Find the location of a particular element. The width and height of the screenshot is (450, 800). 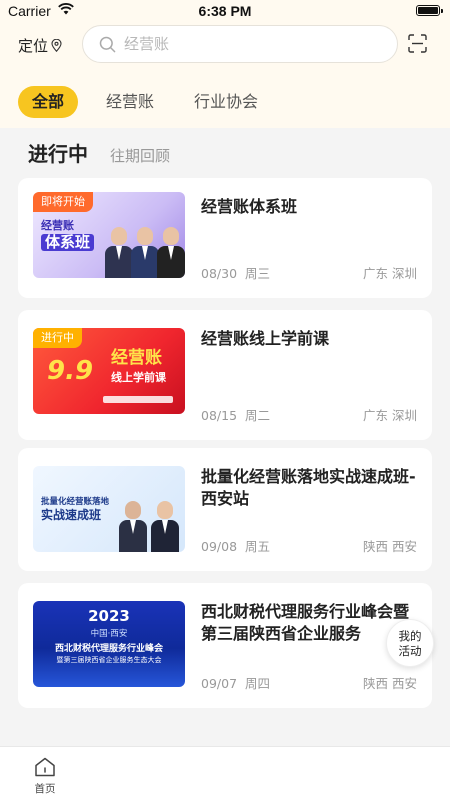

event-thumbnail: 批量化经营账落地 实战速成班 is located at coordinates (109, 509).